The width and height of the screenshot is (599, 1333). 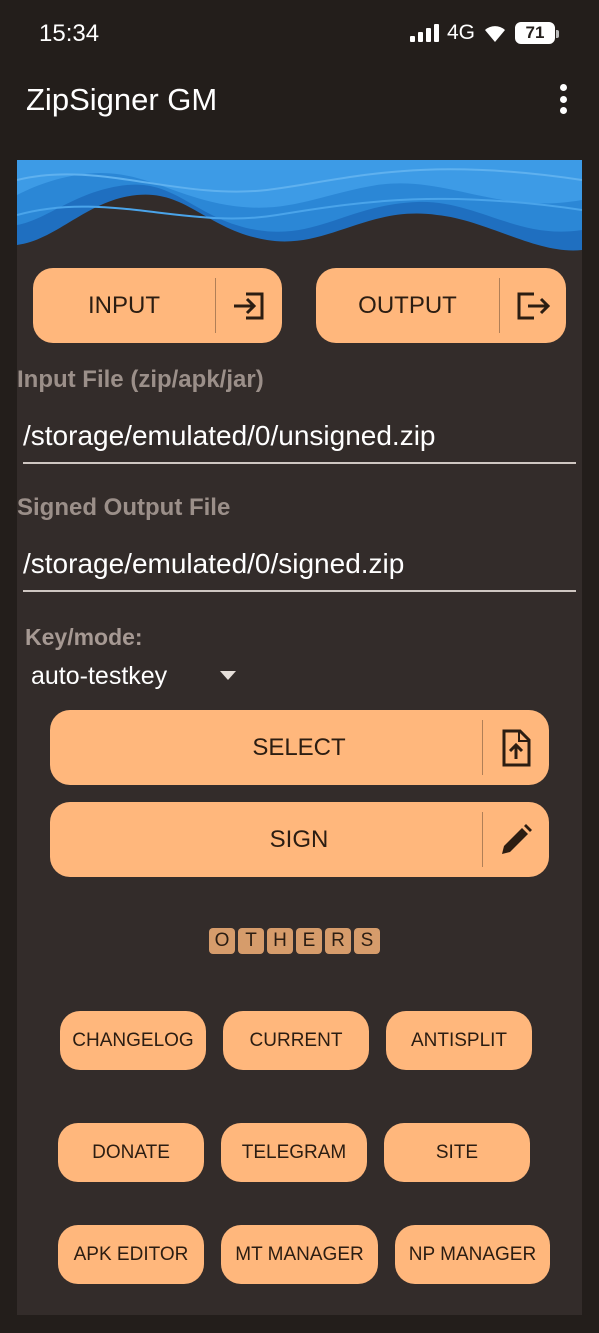 What do you see at coordinates (424, 33) in the screenshot?
I see `signal-icon` at bounding box center [424, 33].